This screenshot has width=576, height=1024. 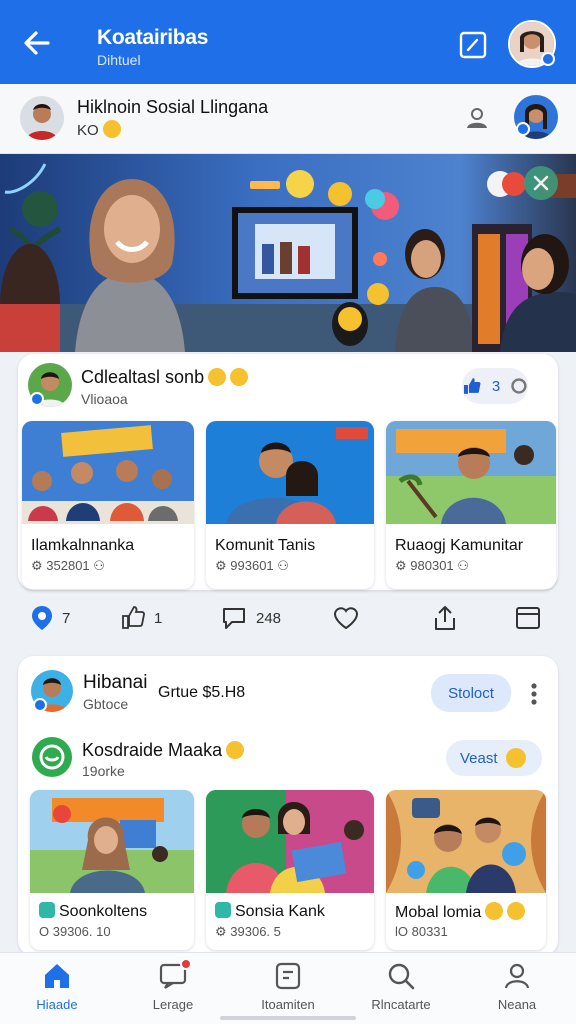 I want to click on ring-icon, so click(x=519, y=386).